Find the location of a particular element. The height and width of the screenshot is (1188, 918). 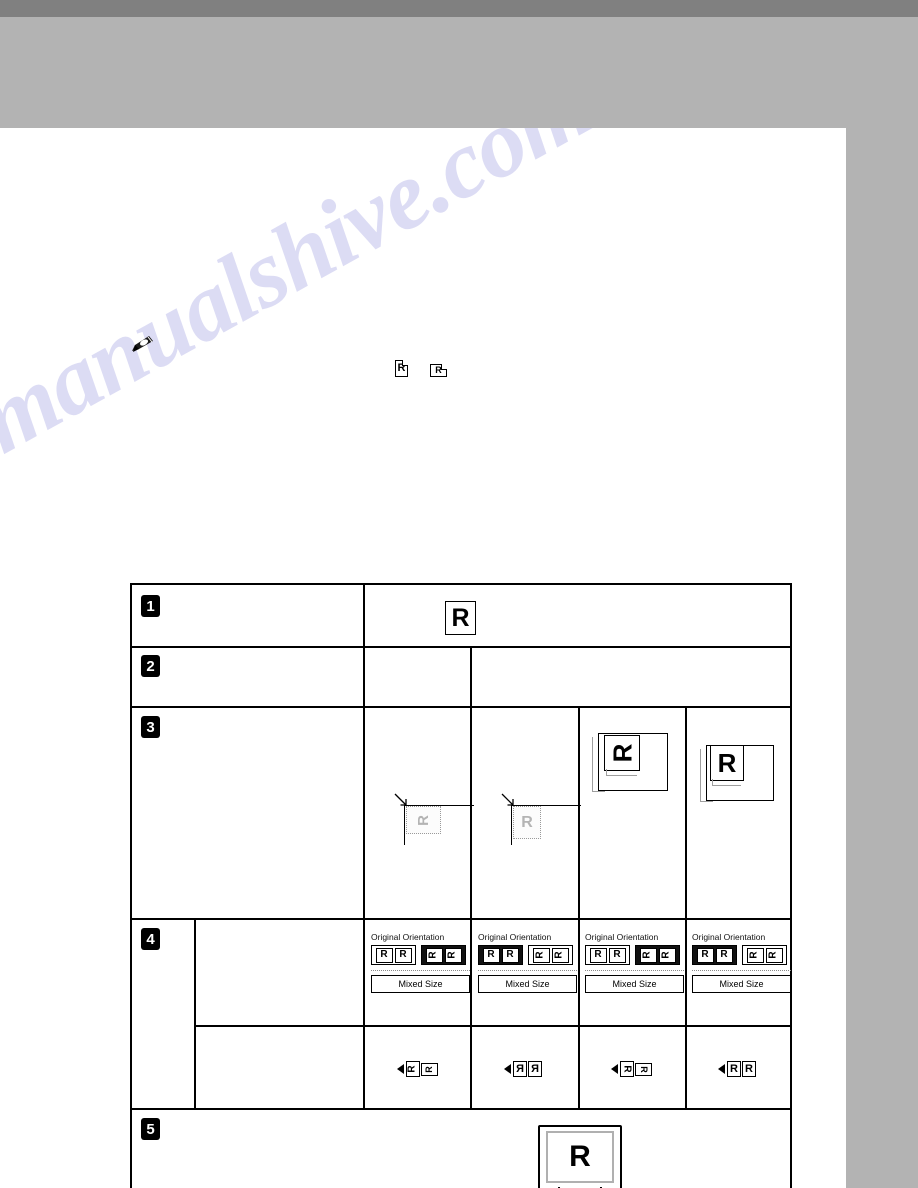

col-divider-main-b is located at coordinates (364, 1013).